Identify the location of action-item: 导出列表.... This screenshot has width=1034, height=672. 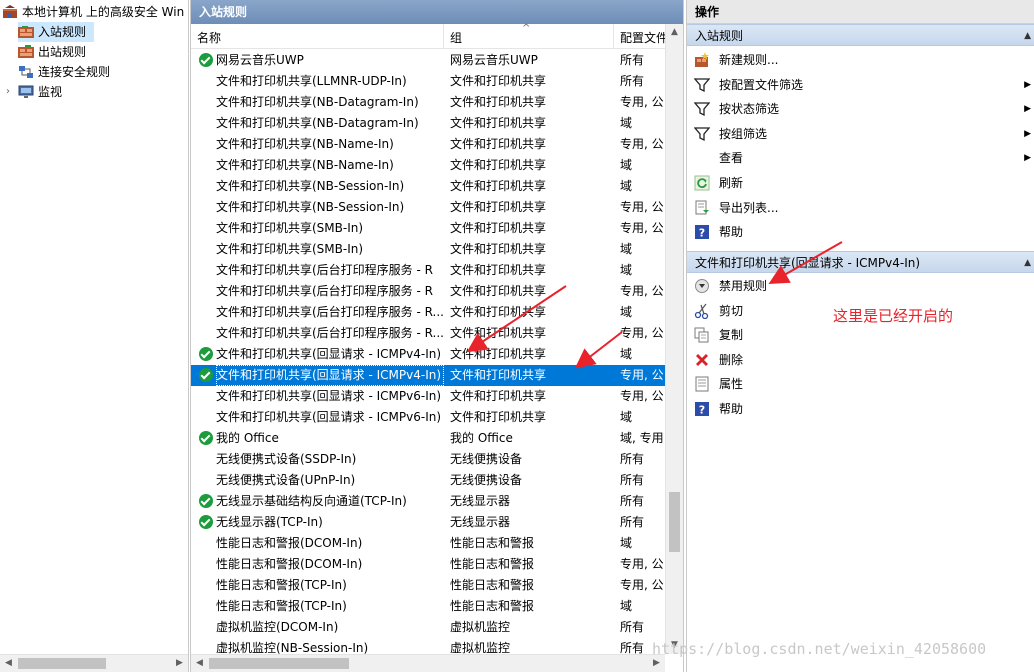
(860, 208).